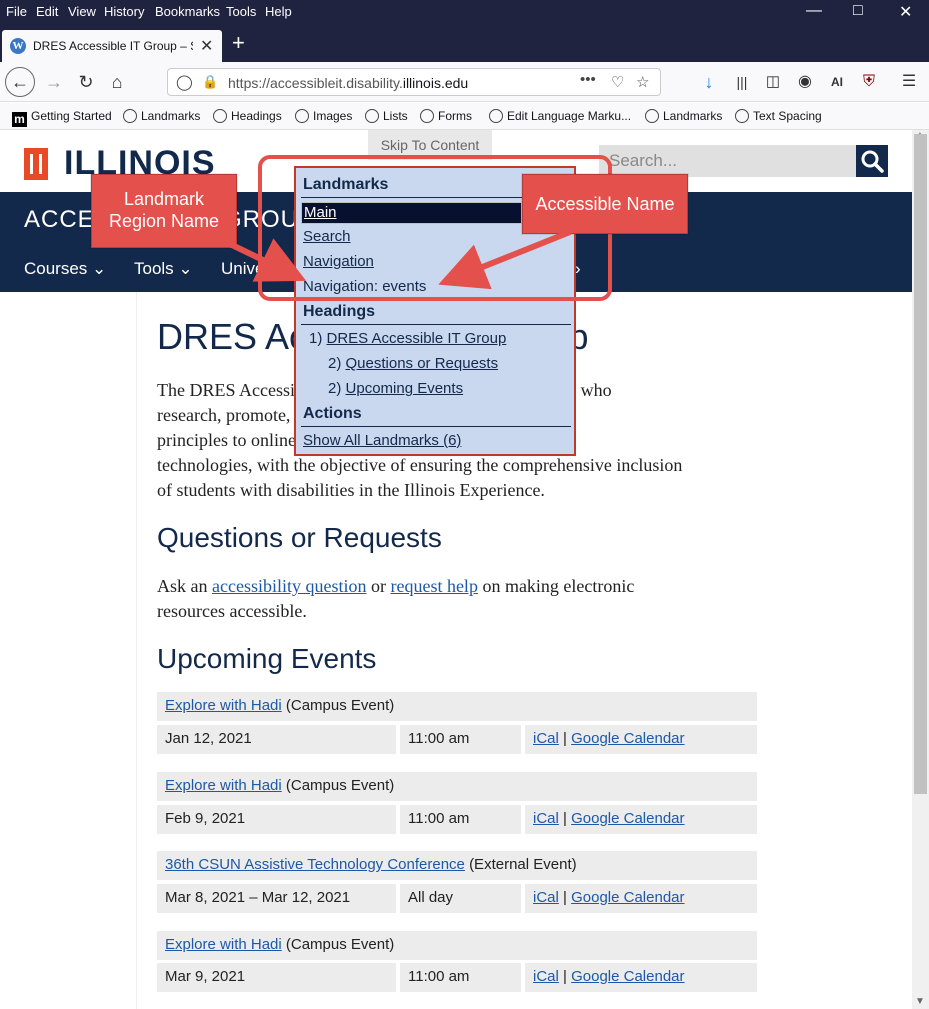 The height and width of the screenshot is (1009, 929). I want to click on arrow-to-navigation, so click(255, 255).